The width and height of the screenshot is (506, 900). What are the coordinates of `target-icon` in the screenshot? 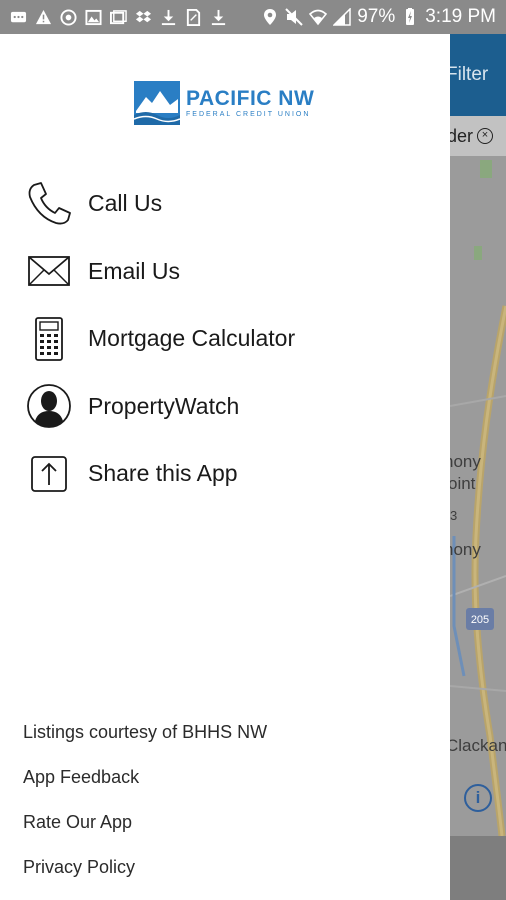 It's located at (68, 17).